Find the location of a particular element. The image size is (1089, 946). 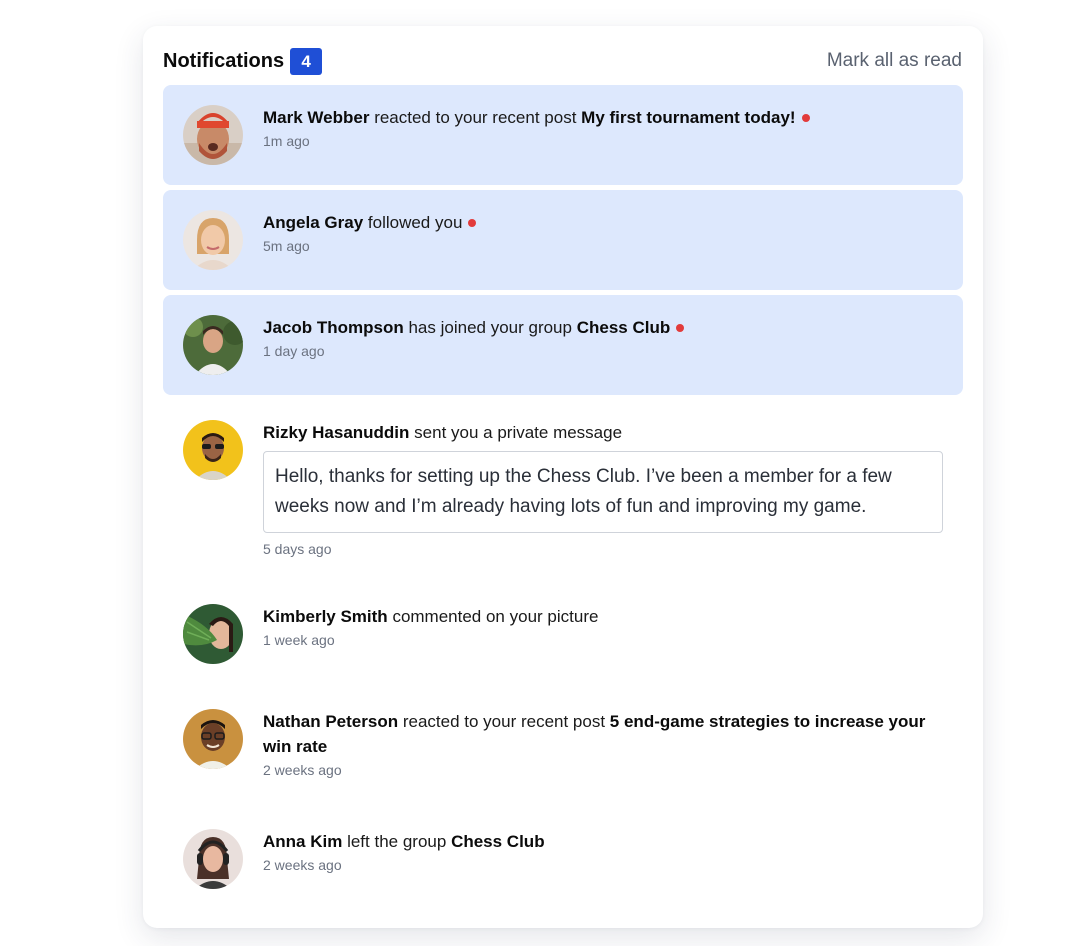

sender-name: Anna Kim is located at coordinates (302, 841).